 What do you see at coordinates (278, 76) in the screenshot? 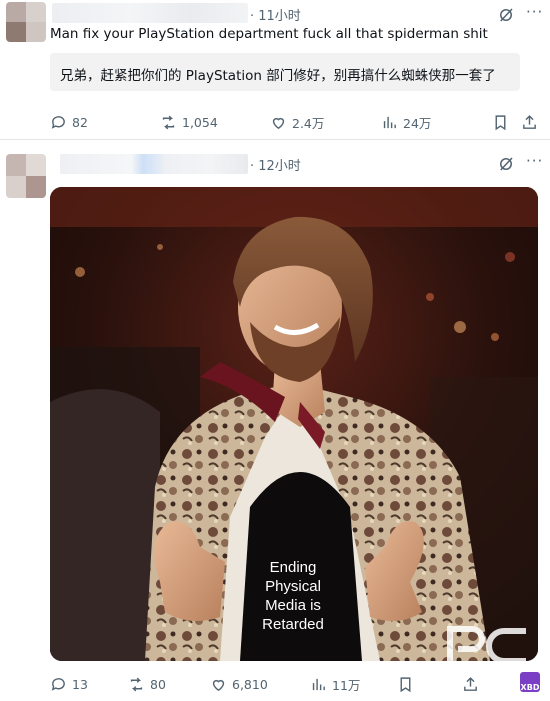
I see `translation-text: 兄弟，赶紧把你们的 PlayStation 部门修好，别再搞什么蜘蛛侠那一套了` at bounding box center [278, 76].